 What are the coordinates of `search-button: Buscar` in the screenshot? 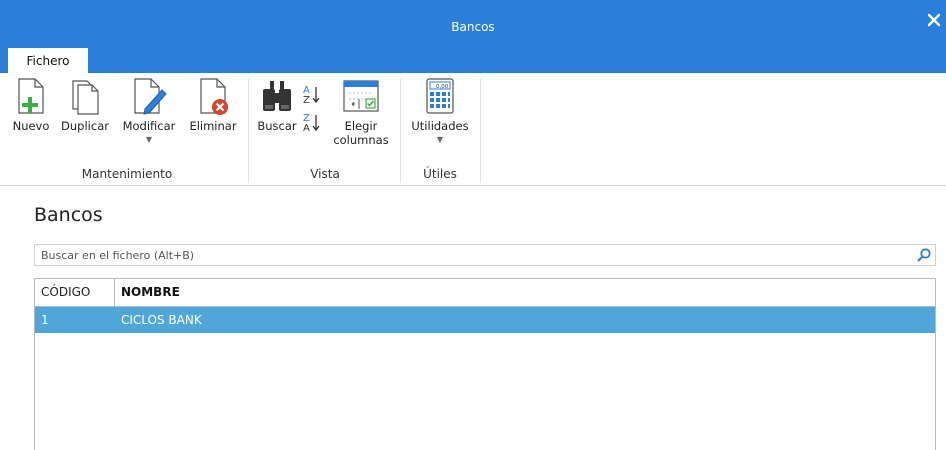 It's located at (277, 105).